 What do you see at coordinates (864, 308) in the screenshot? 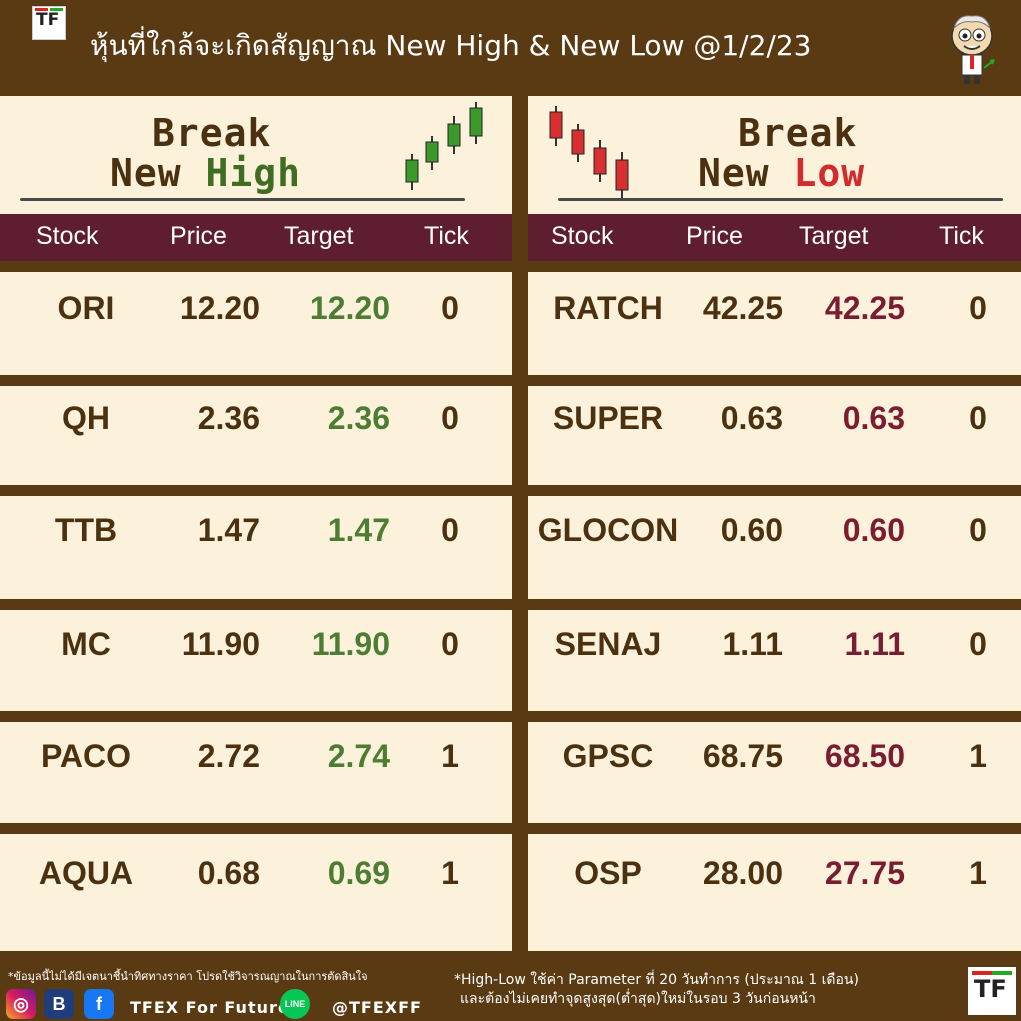
I see `target-cell: 42.25` at bounding box center [864, 308].